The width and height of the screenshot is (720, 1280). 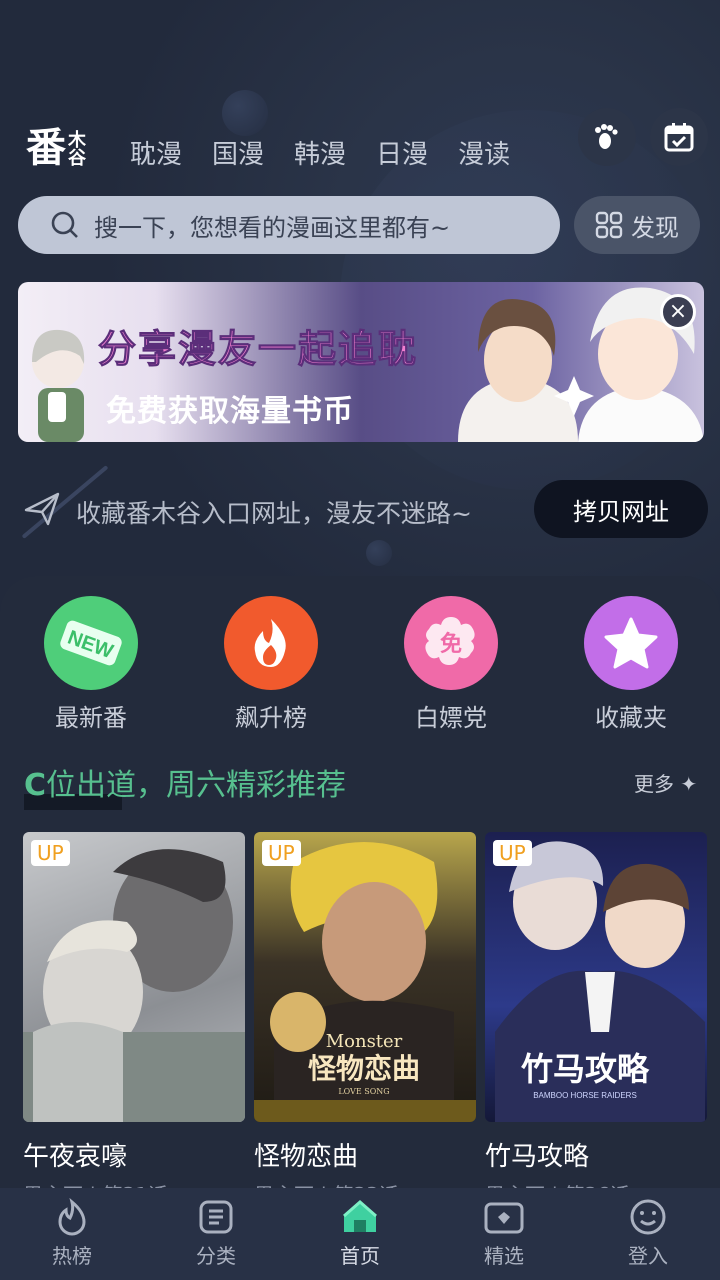 What do you see at coordinates (360, 1216) in the screenshot?
I see `home-icon` at bounding box center [360, 1216].